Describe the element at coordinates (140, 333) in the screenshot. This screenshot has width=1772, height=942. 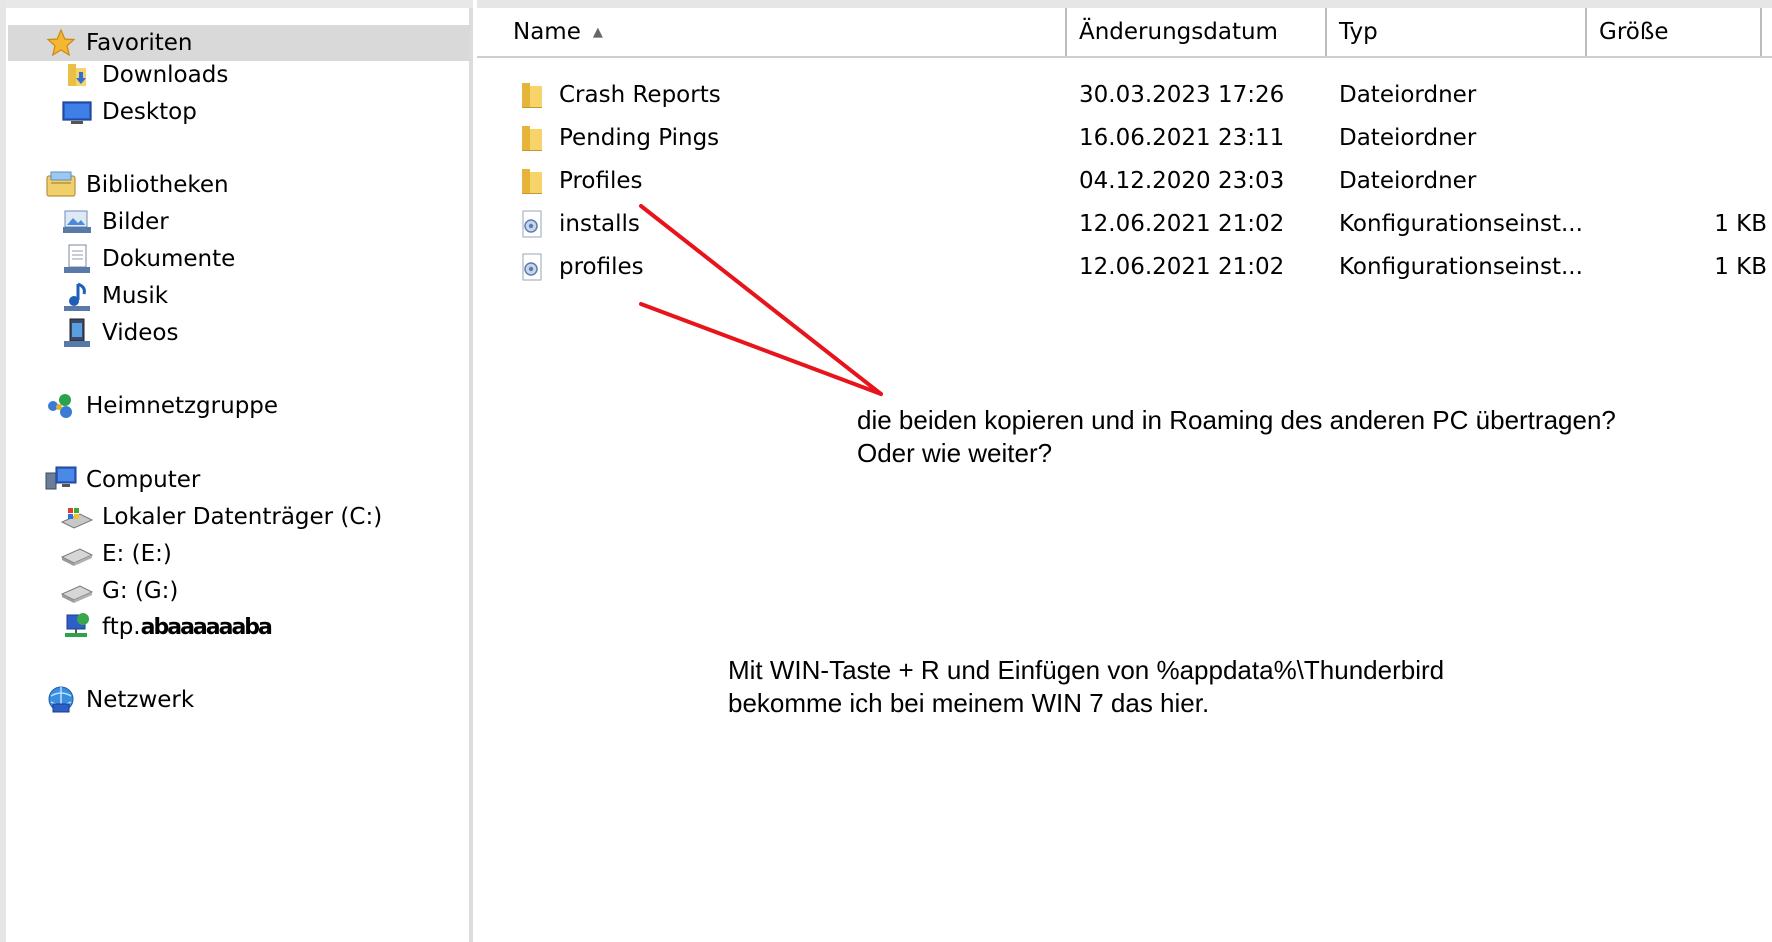
I see `nav-item-label: Videos` at that location.